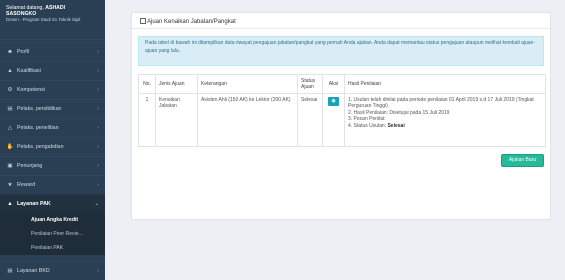 The width and height of the screenshot is (565, 280). What do you see at coordinates (368, 125) in the screenshot?
I see `hasil-line-4-label: 4. Status Usulan:` at bounding box center [368, 125].